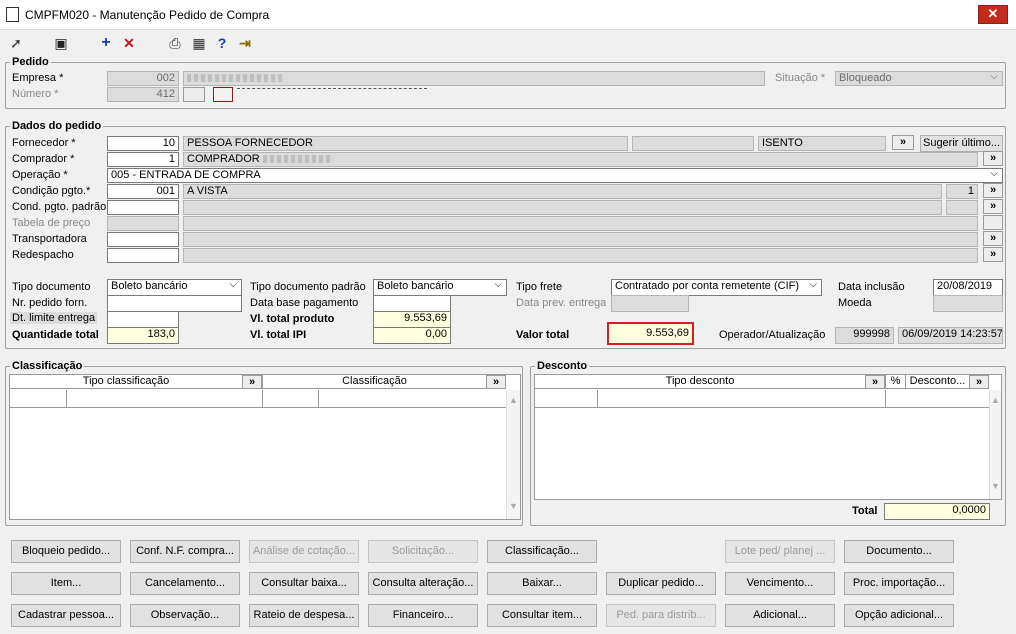  What do you see at coordinates (800, 78) in the screenshot?
I see `situacao-label: Situação *` at bounding box center [800, 78].